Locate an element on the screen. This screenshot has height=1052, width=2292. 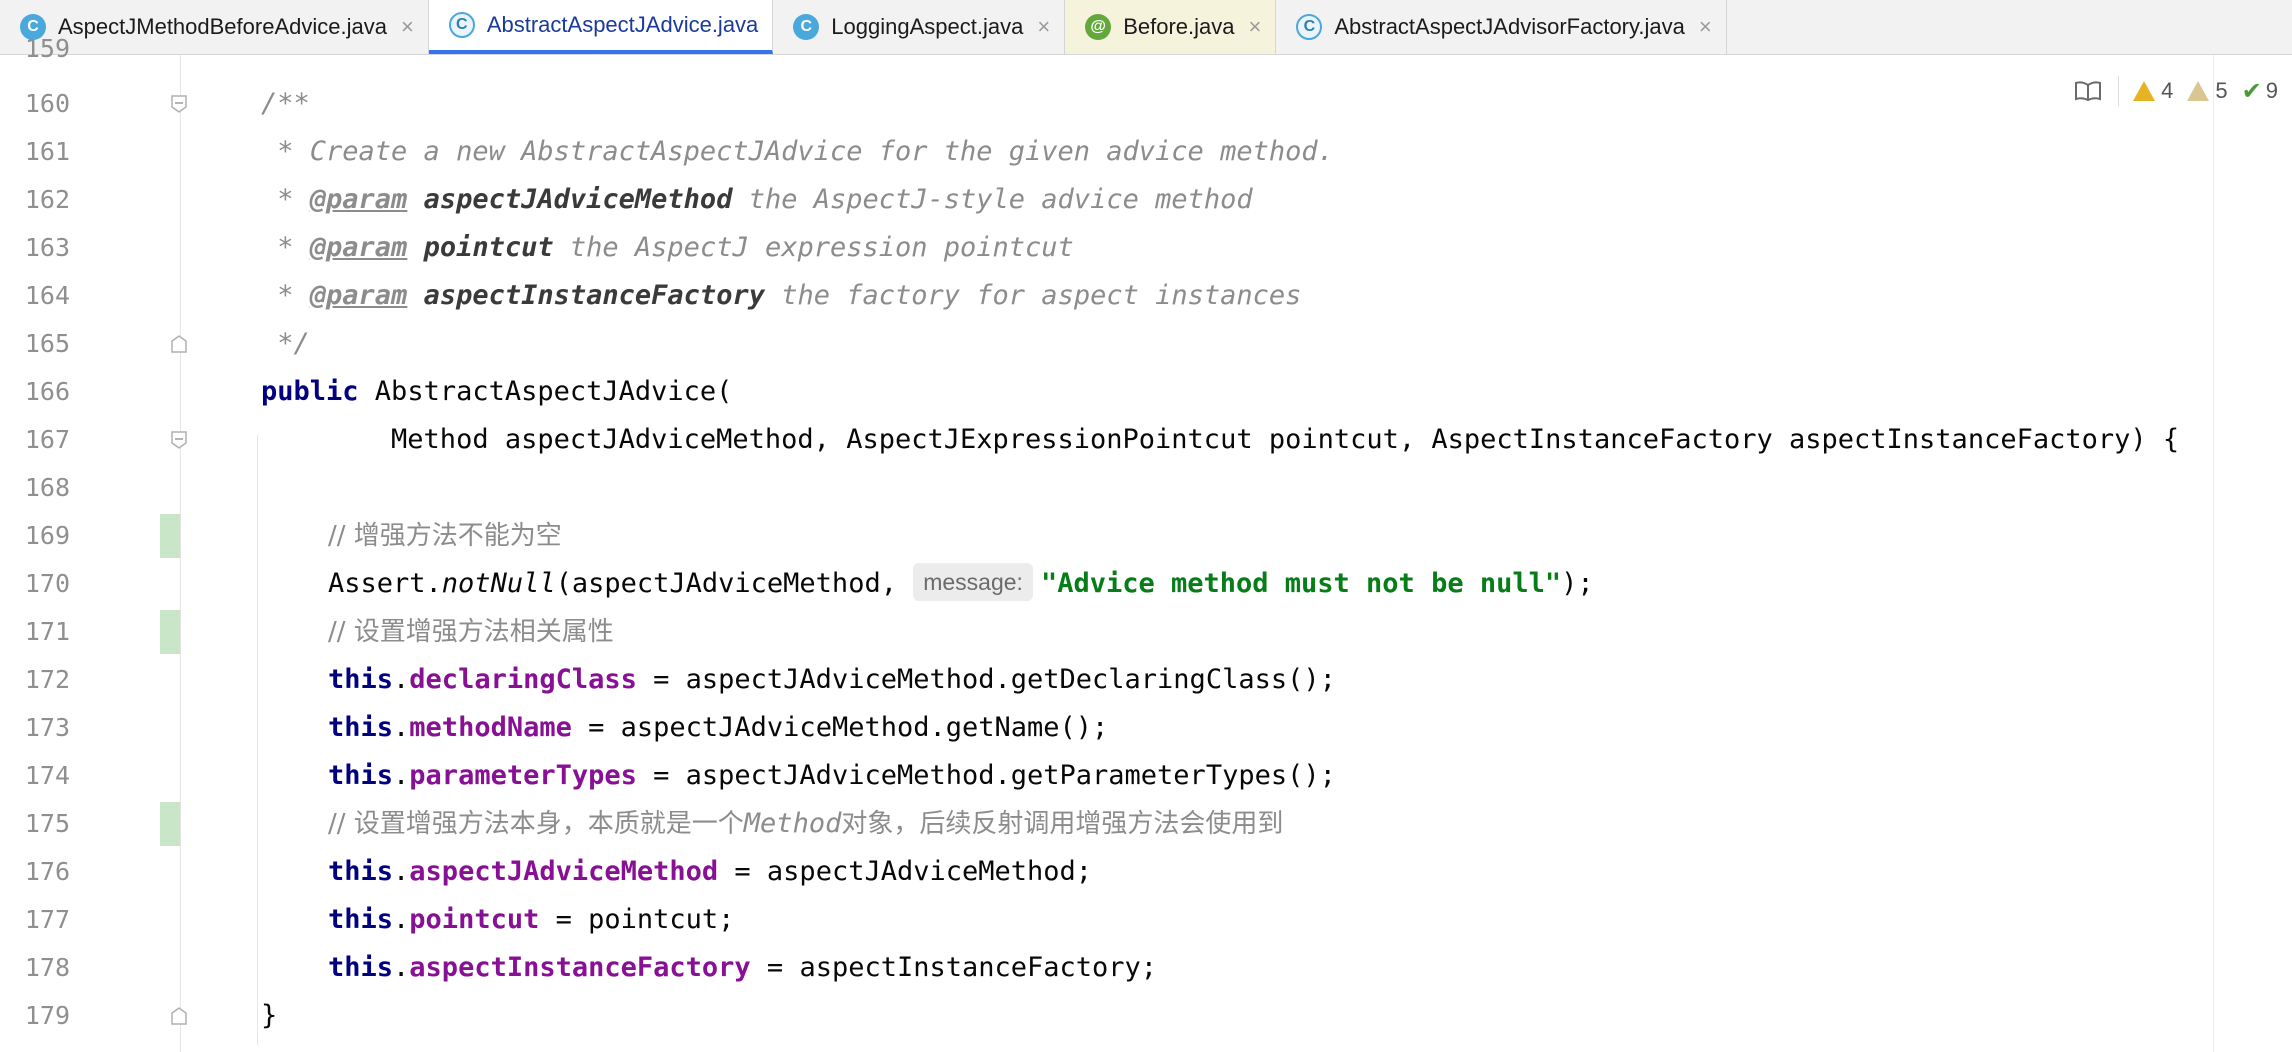
tab-logging-aspect: C LoggingAspect.java × is located at coordinates (919, 27).